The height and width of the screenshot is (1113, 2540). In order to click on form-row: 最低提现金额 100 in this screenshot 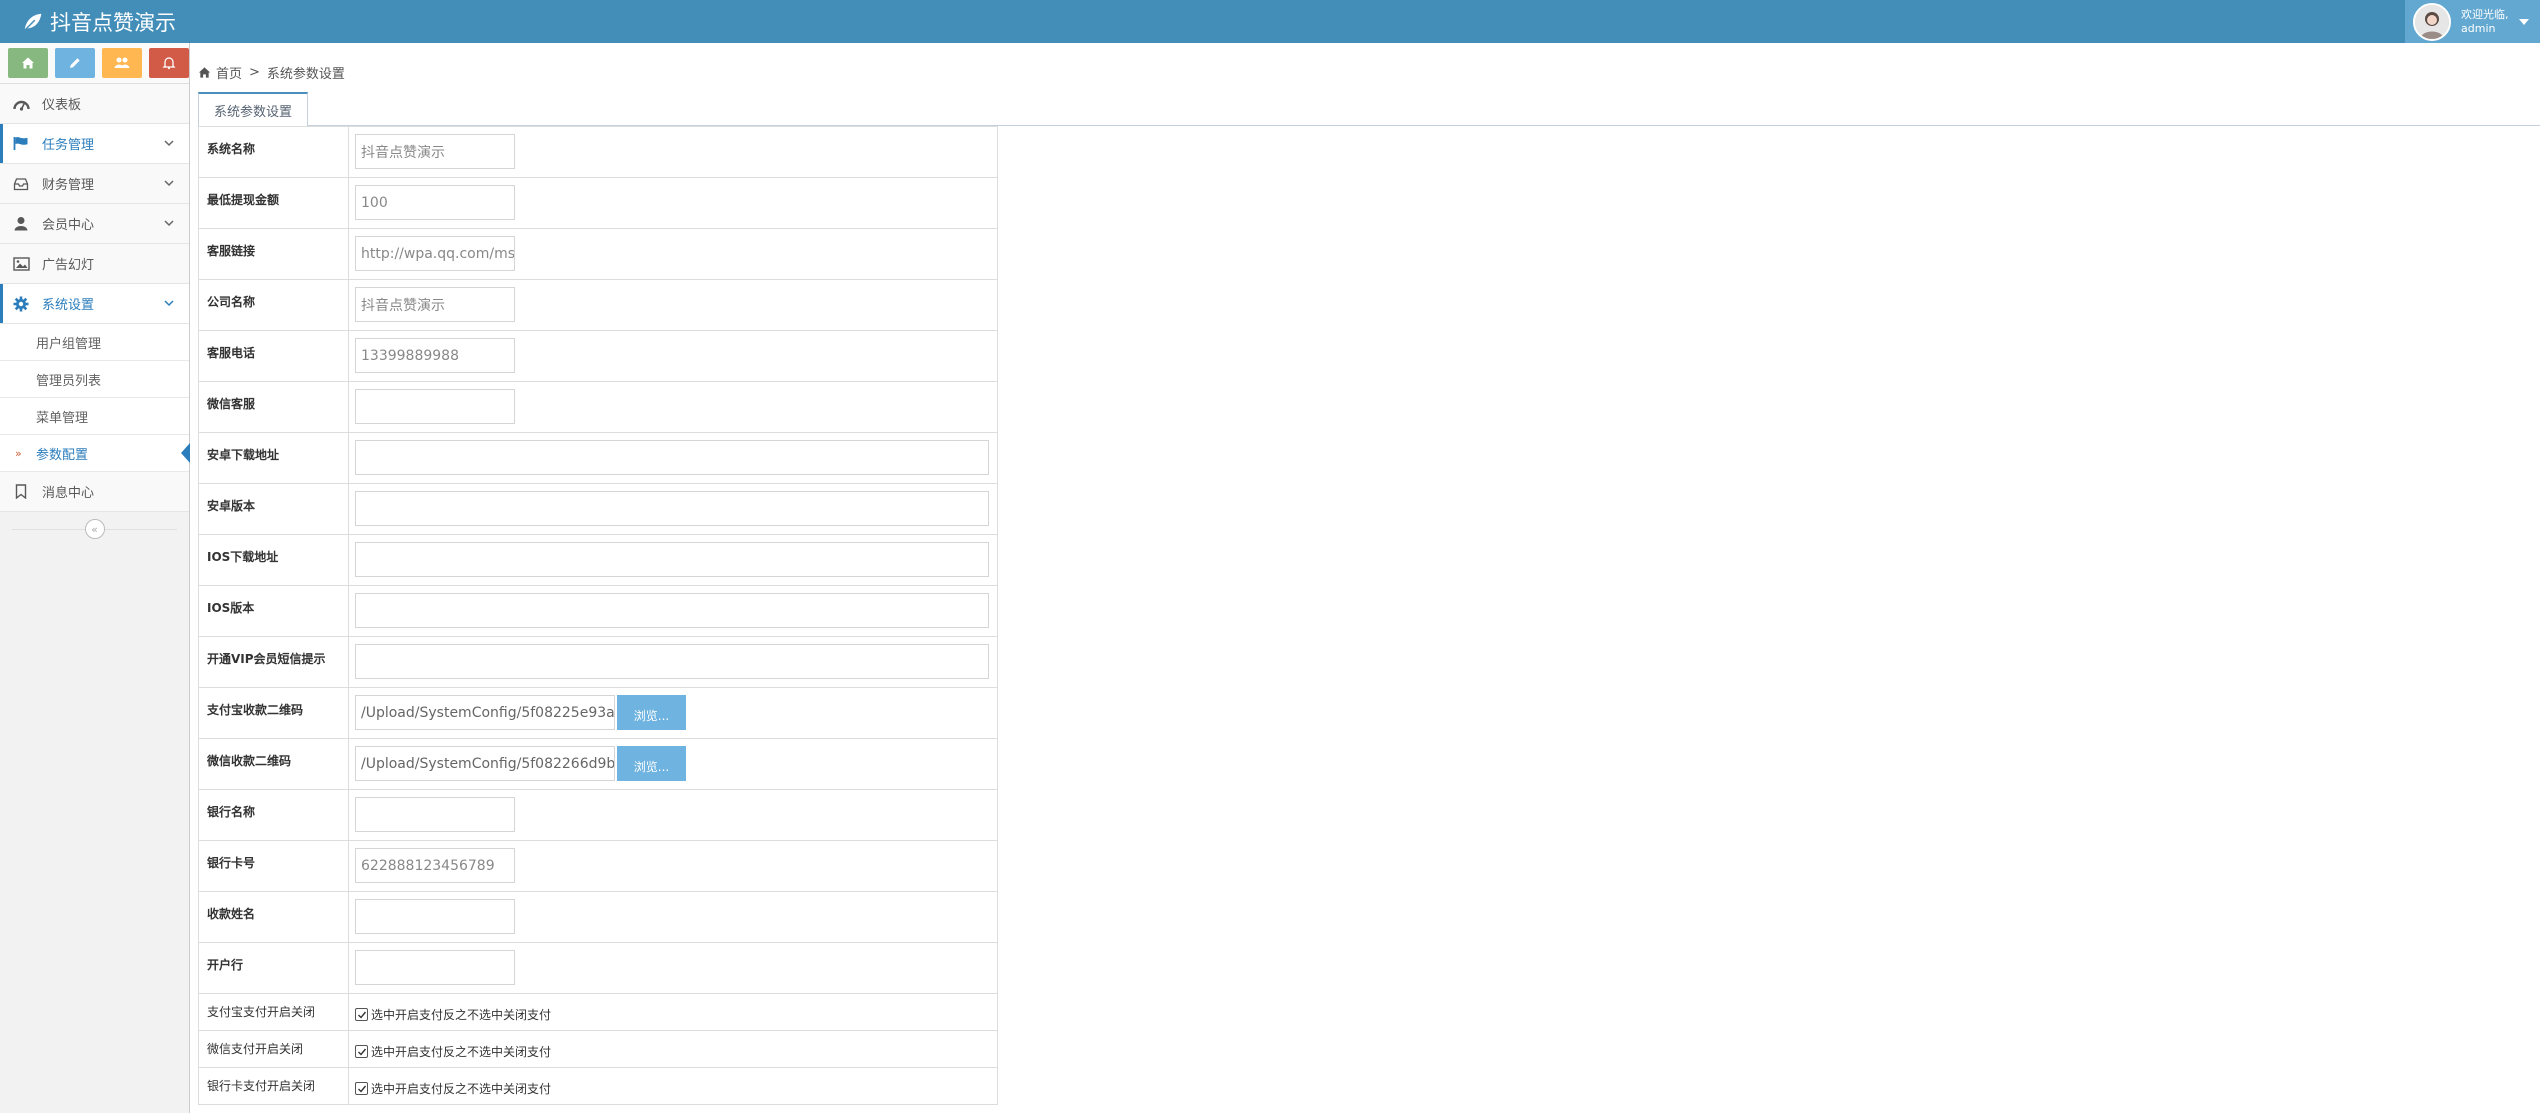, I will do `click(598, 203)`.